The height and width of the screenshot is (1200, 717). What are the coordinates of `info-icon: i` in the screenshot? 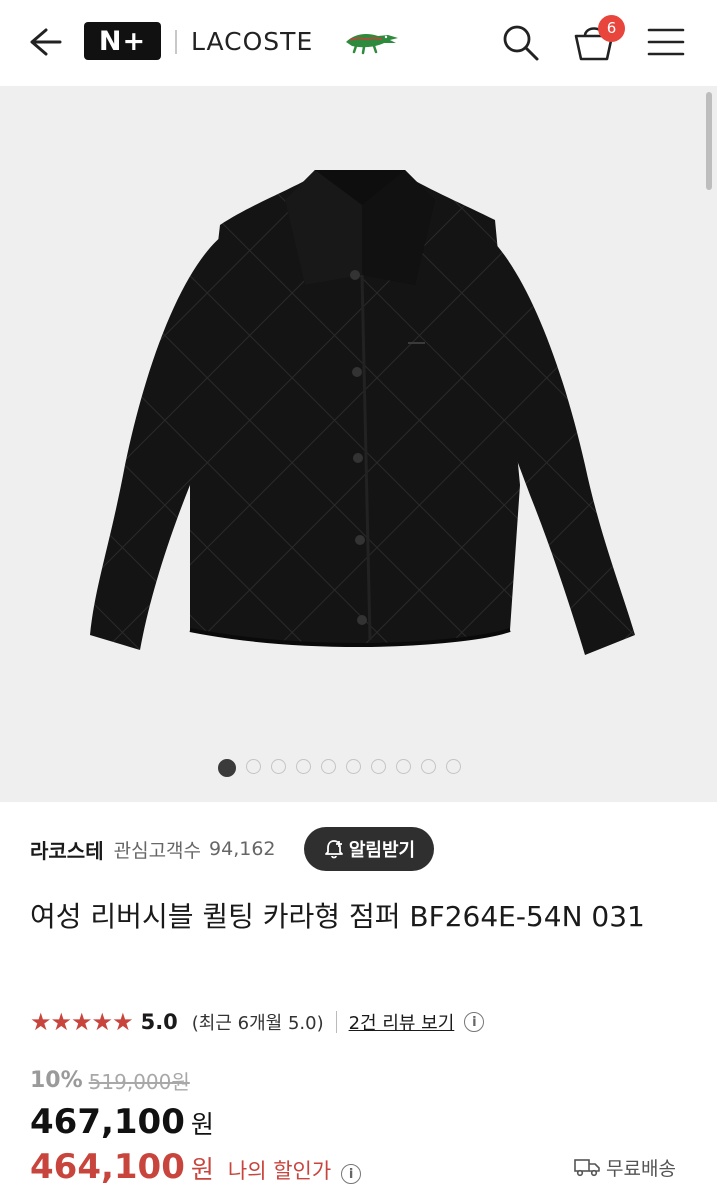 It's located at (474, 1022).